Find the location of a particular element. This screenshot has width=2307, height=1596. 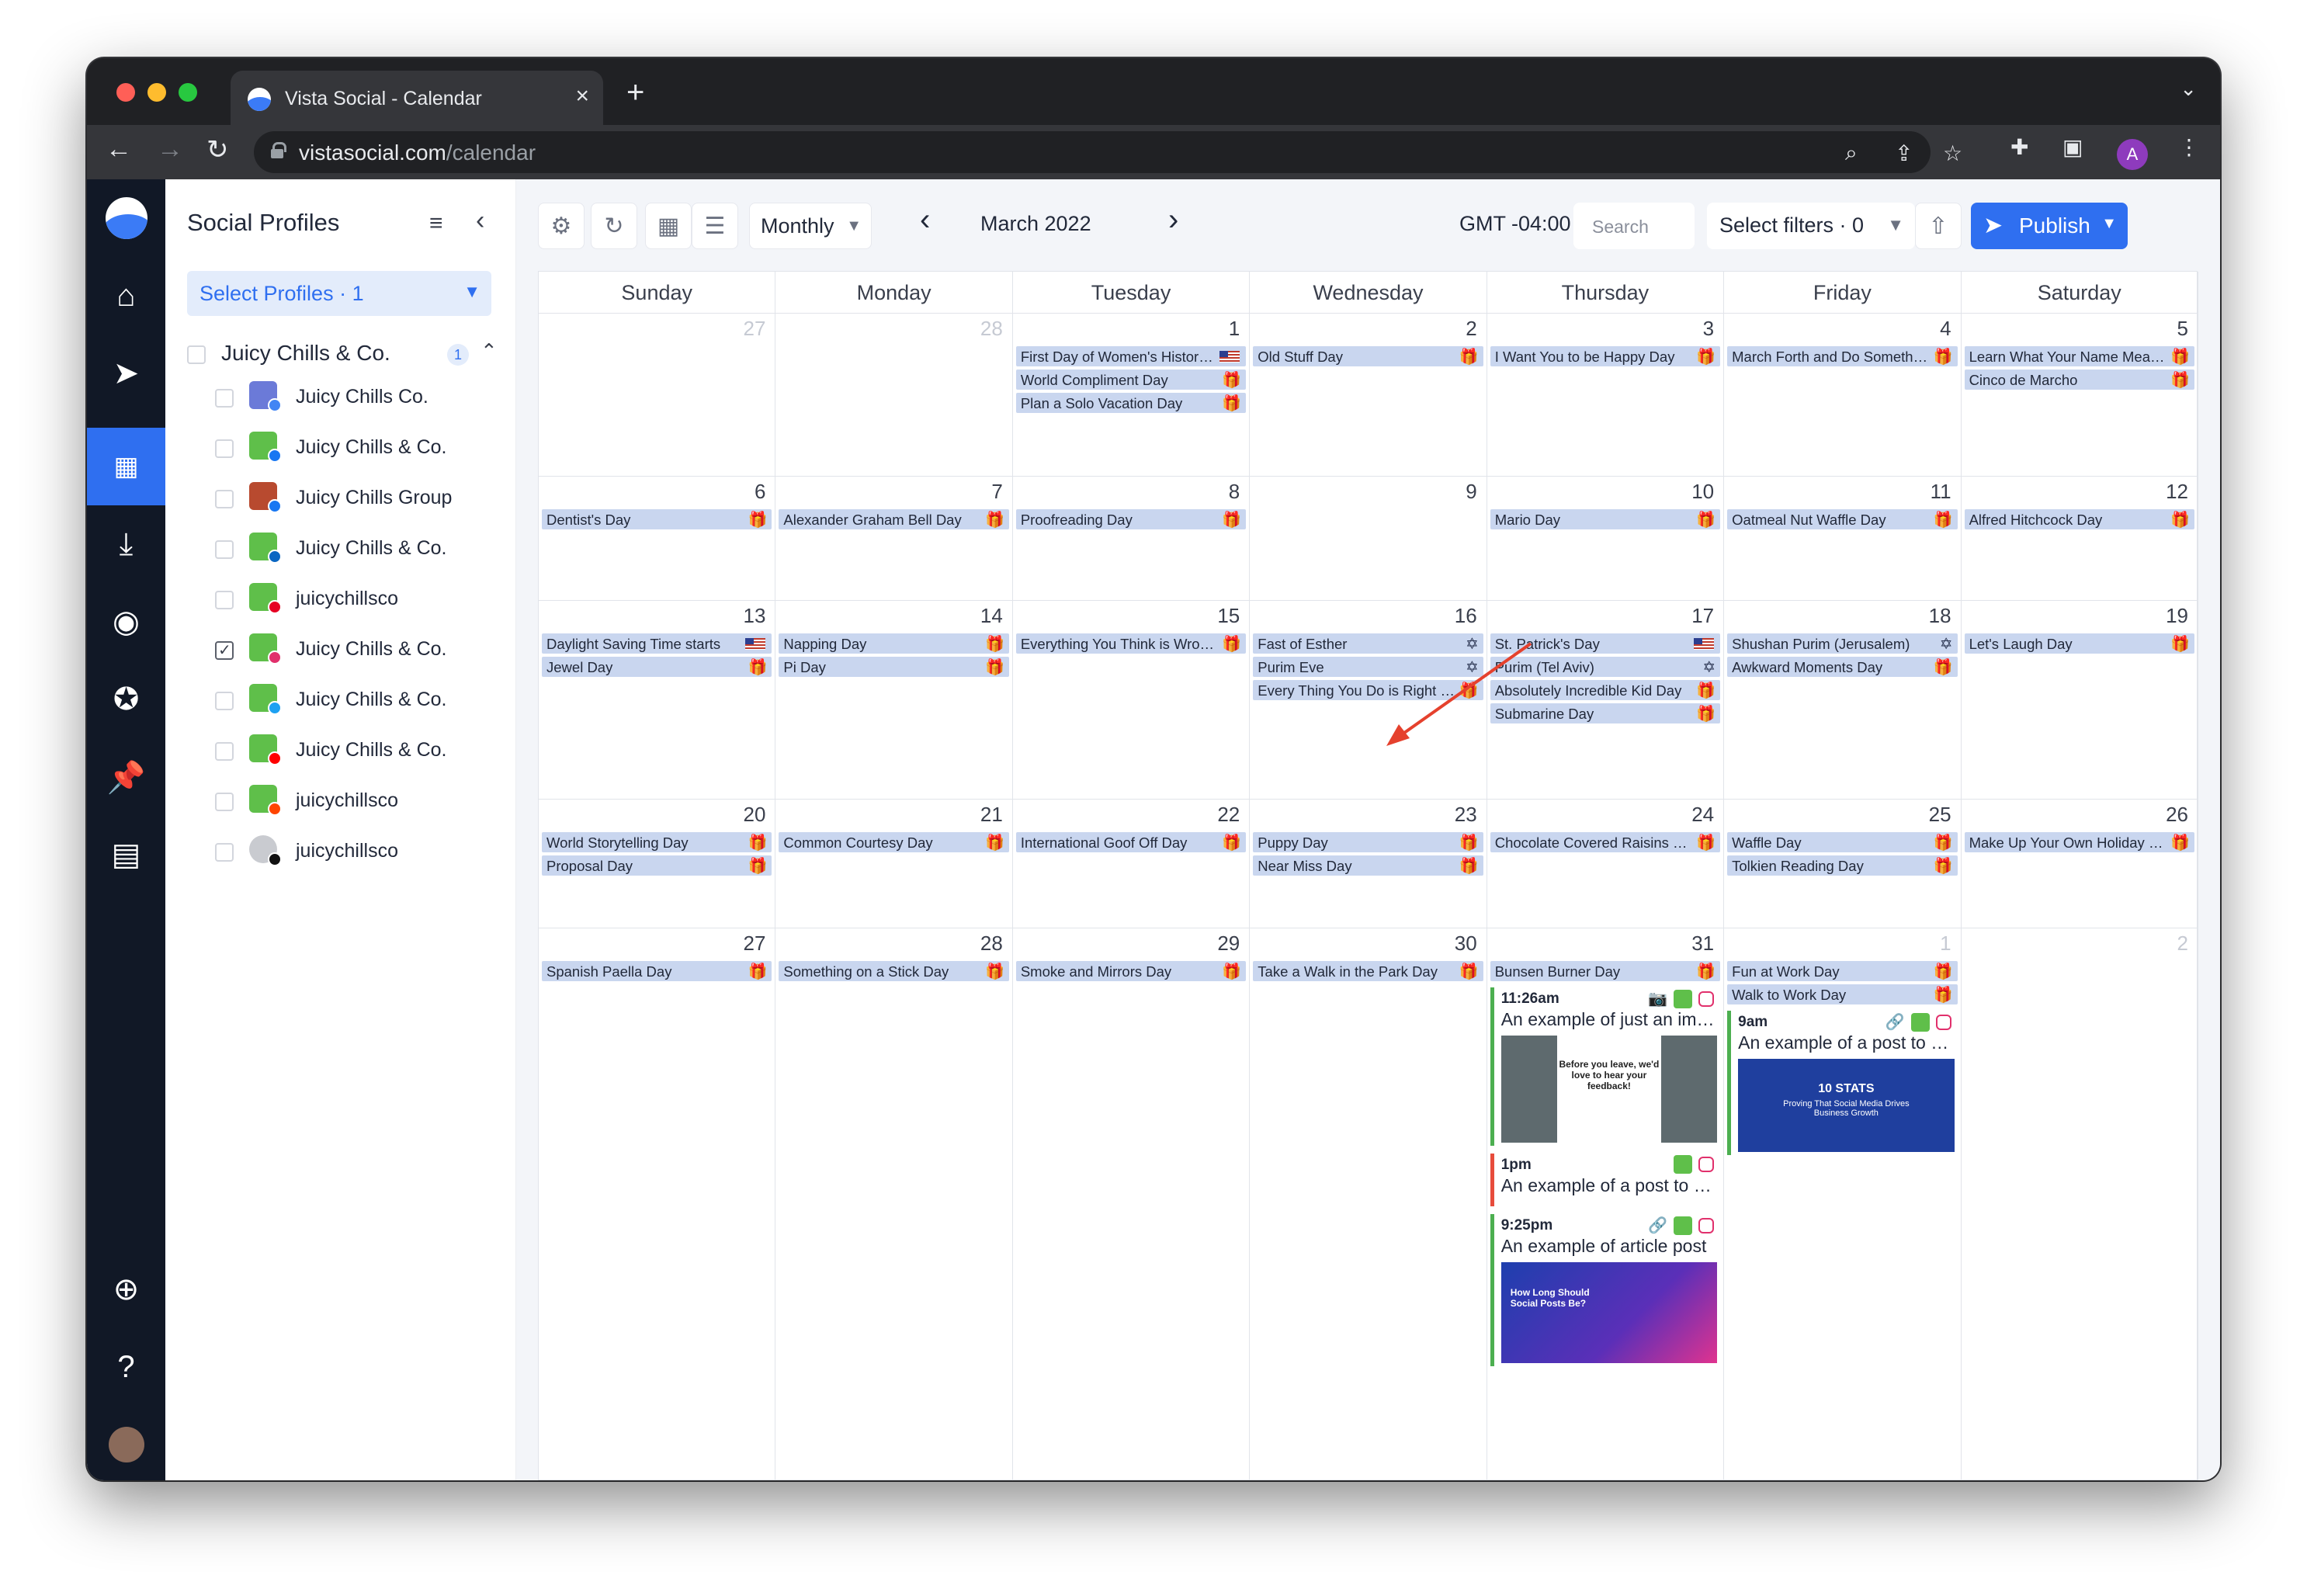

holiday-event: Dentist's Day 🎁 is located at coordinates (657, 519).